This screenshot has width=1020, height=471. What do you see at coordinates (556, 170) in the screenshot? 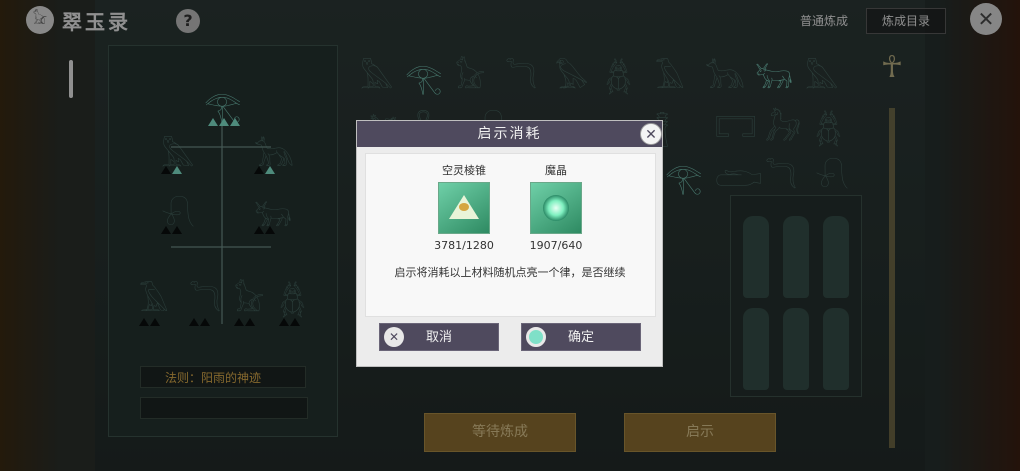
I see `item-name: 魔晶` at bounding box center [556, 170].